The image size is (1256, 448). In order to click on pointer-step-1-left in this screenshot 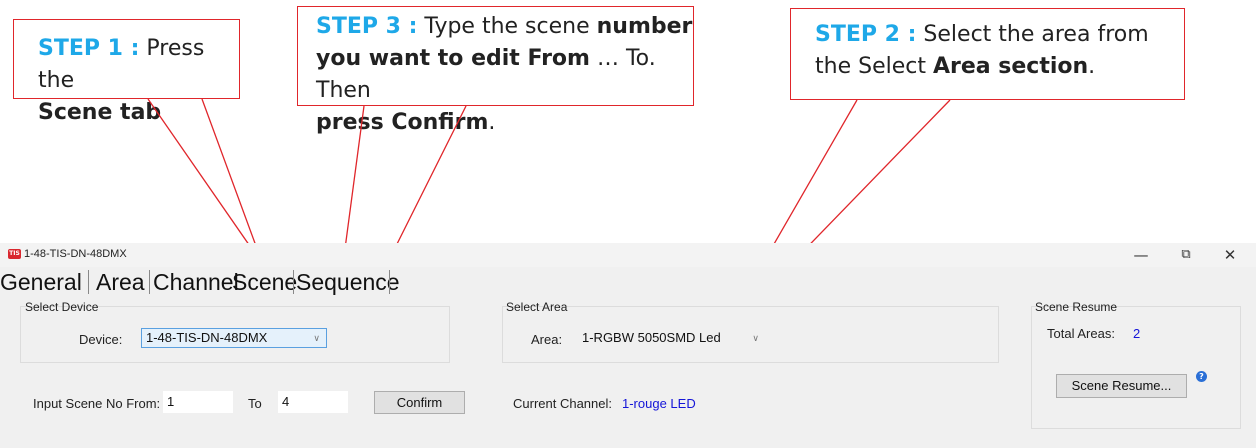, I will do `click(205, 182)`.